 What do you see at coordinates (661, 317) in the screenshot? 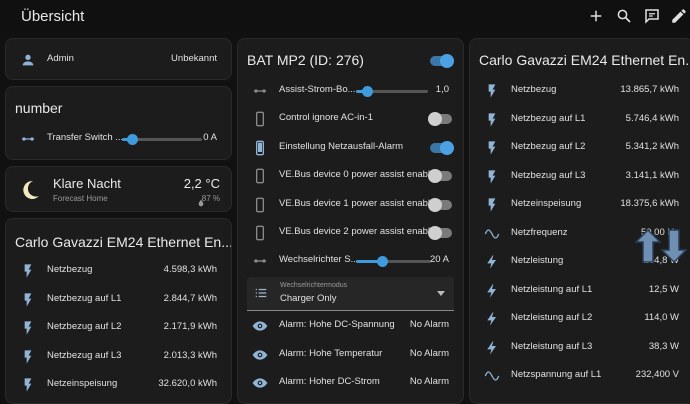
I see `em24-right-row-value: 114,0 W` at bounding box center [661, 317].